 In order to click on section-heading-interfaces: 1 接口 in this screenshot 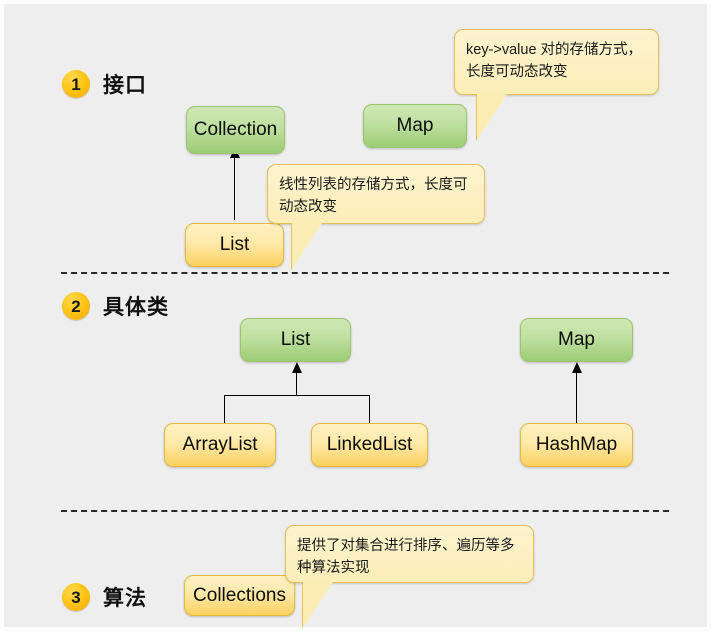, I will do `click(104, 84)`.